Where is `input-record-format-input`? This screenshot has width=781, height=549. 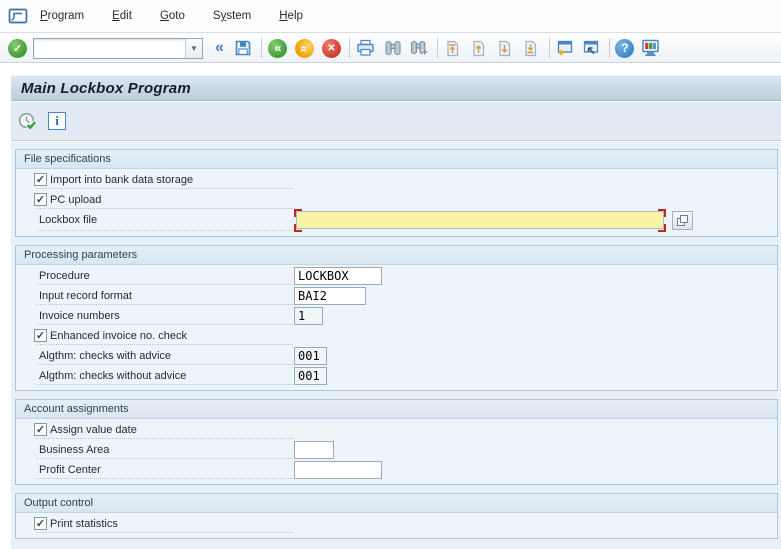
input-record-format-input is located at coordinates (330, 296).